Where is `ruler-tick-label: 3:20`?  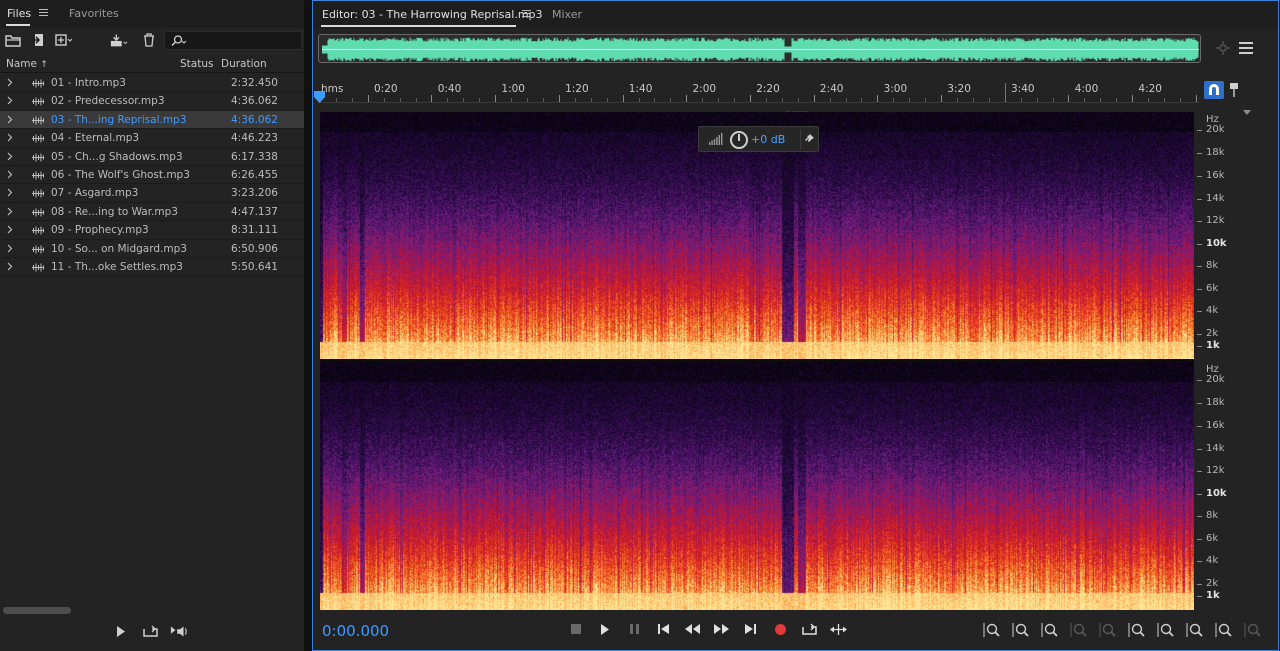
ruler-tick-label: 3:20 is located at coordinates (959, 89).